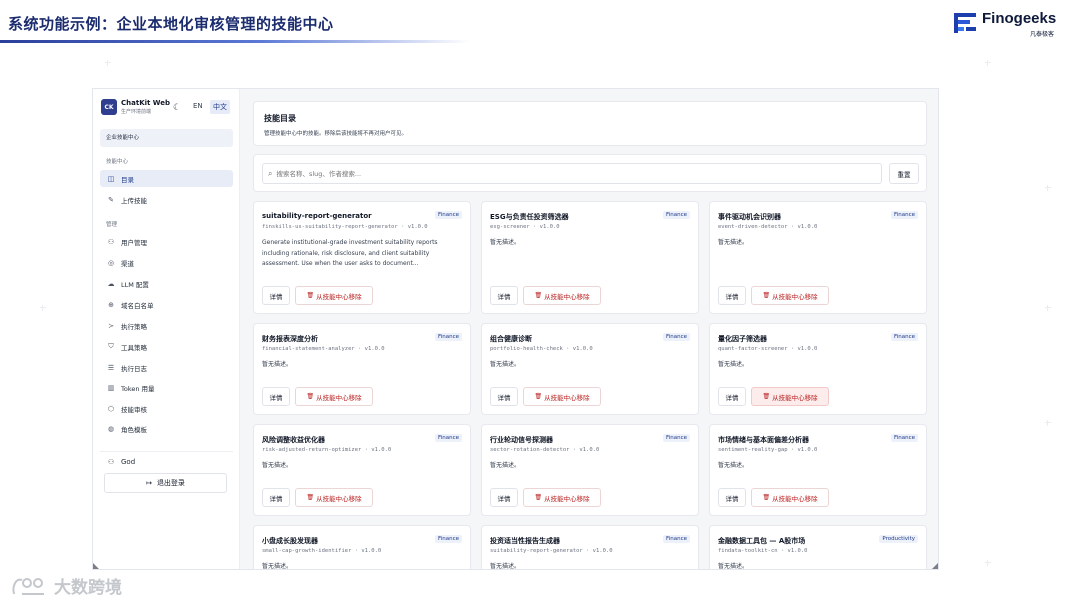 The width and height of the screenshot is (1080, 606). I want to click on resize-handle-left, so click(96, 566).